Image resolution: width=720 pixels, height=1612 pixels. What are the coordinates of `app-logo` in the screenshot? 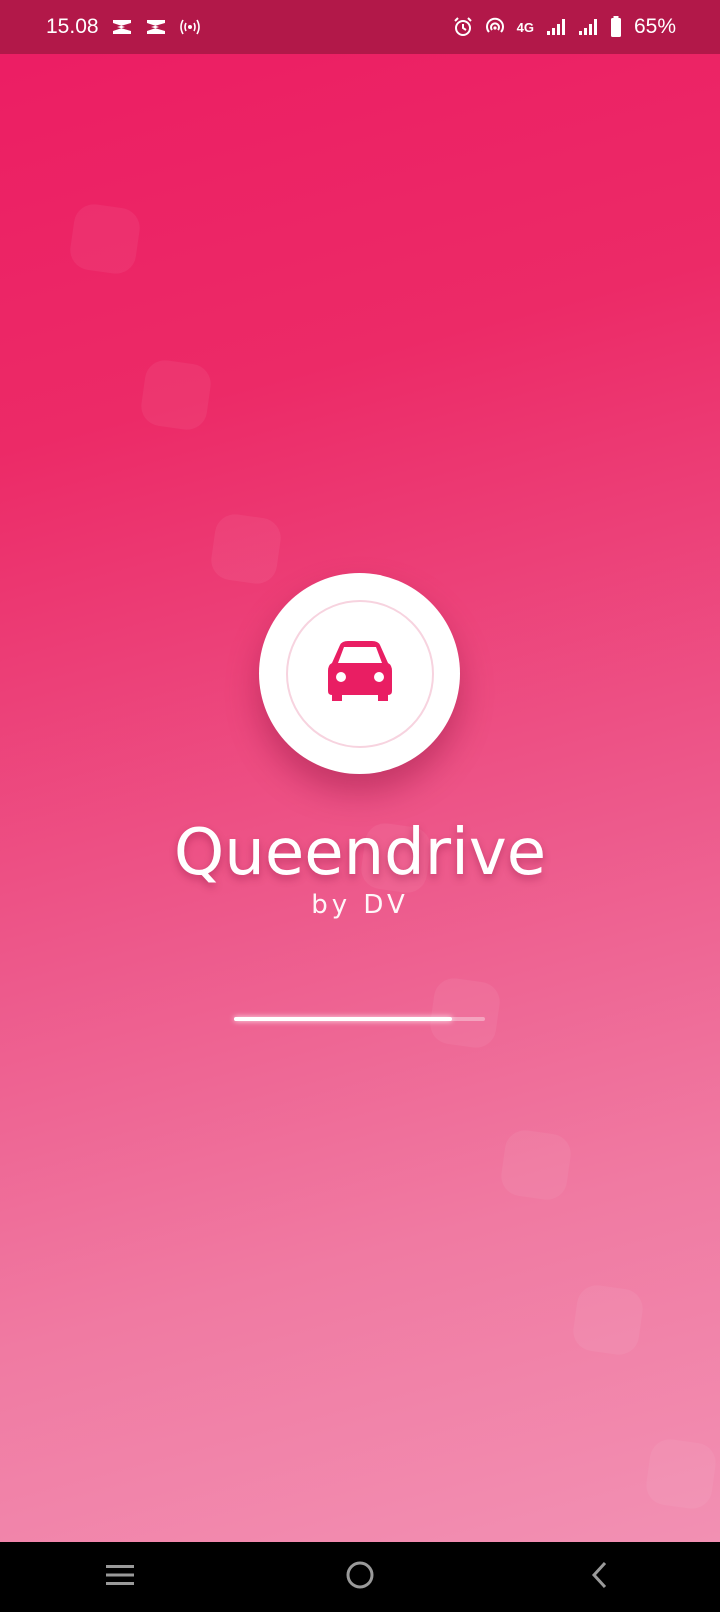 It's located at (359, 673).